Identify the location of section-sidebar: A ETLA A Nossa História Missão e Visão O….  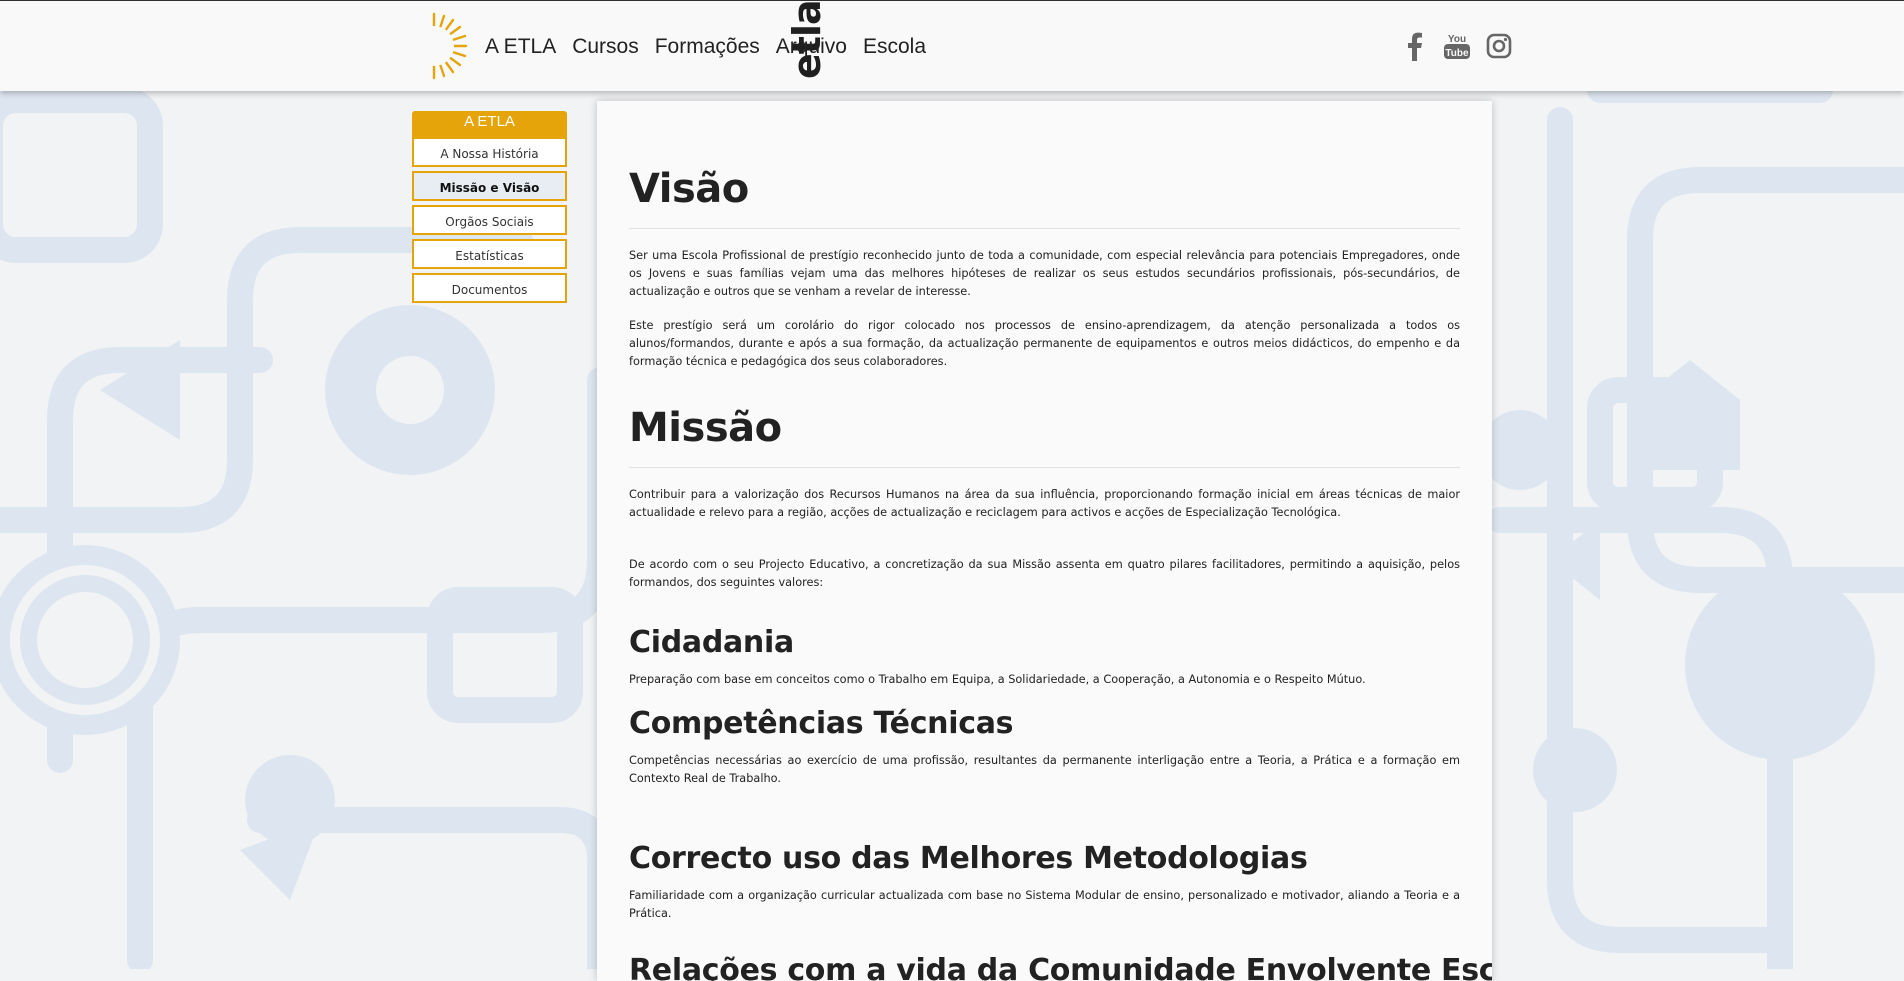
(489, 209).